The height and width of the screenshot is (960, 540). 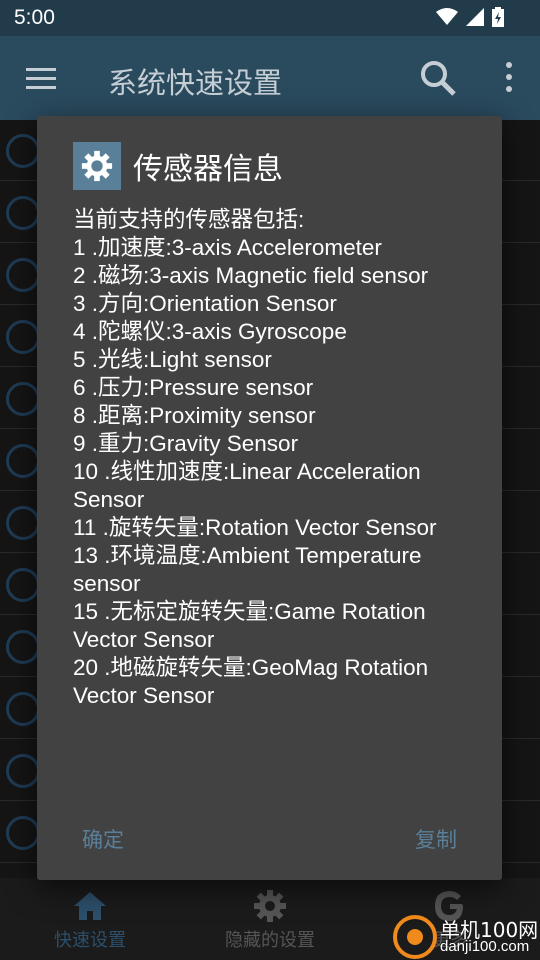 I want to click on sensor-item: 3 .方向:Orientation Sensor, so click(x=205, y=303).